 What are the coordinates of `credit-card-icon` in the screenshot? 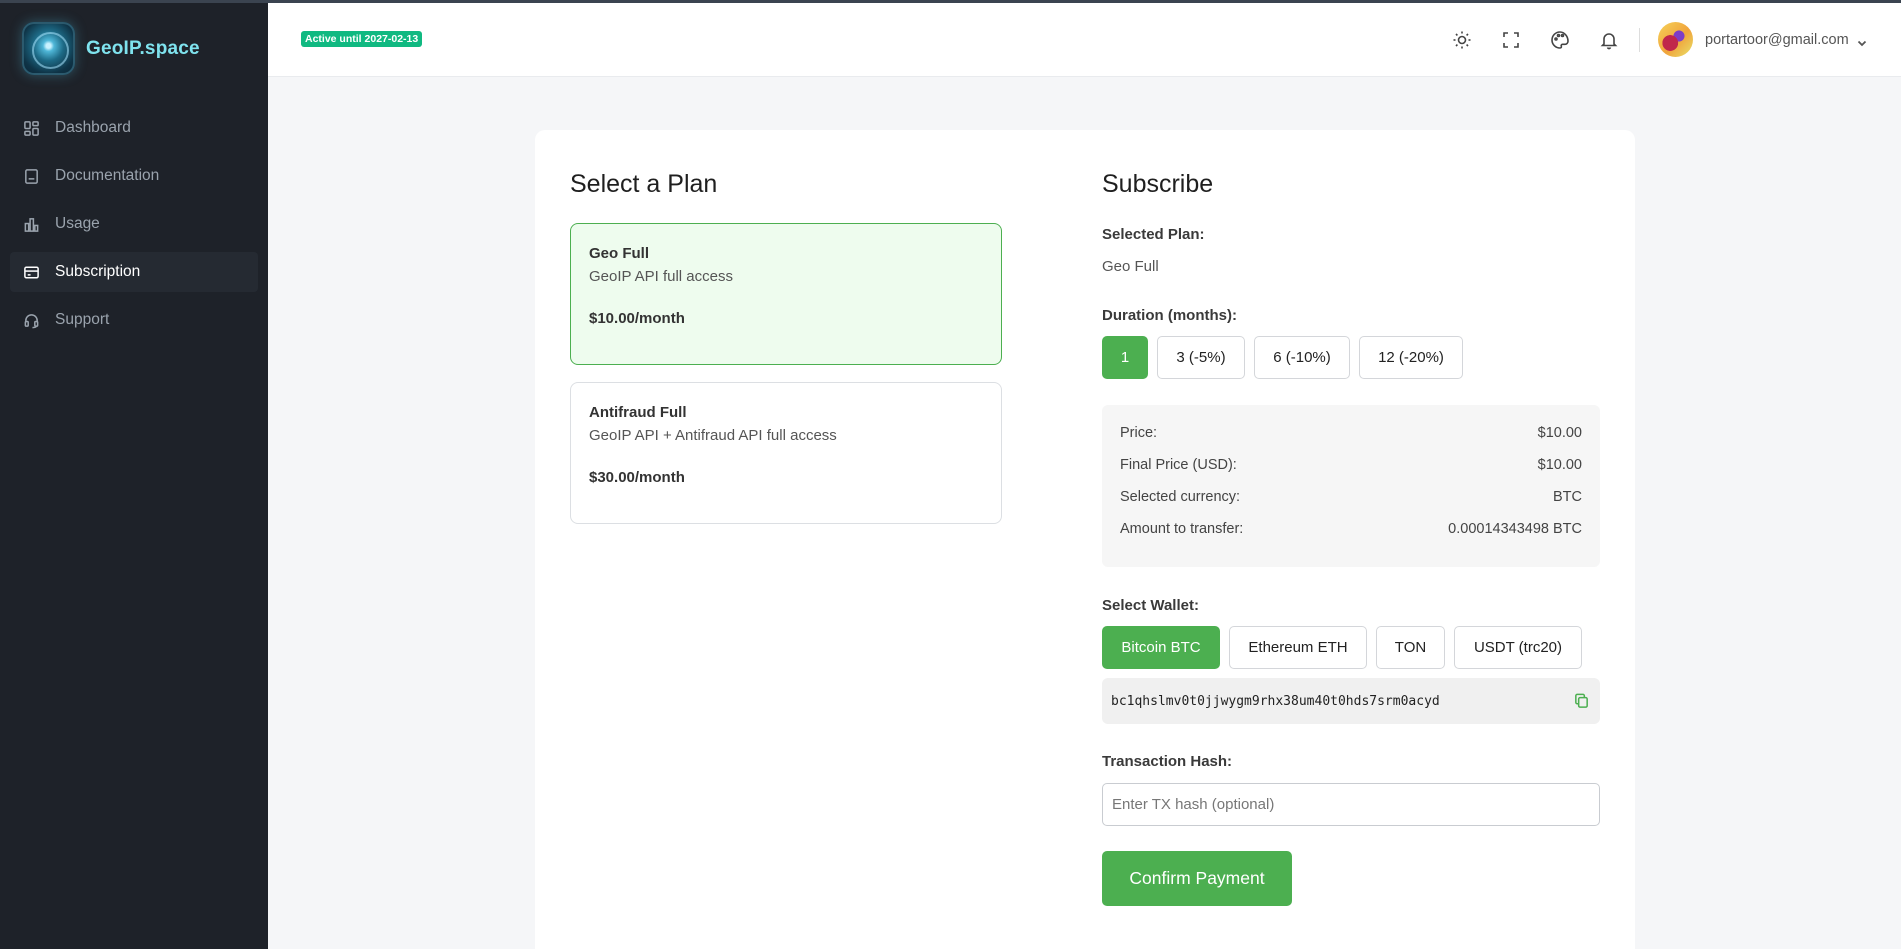 It's located at (31, 272).